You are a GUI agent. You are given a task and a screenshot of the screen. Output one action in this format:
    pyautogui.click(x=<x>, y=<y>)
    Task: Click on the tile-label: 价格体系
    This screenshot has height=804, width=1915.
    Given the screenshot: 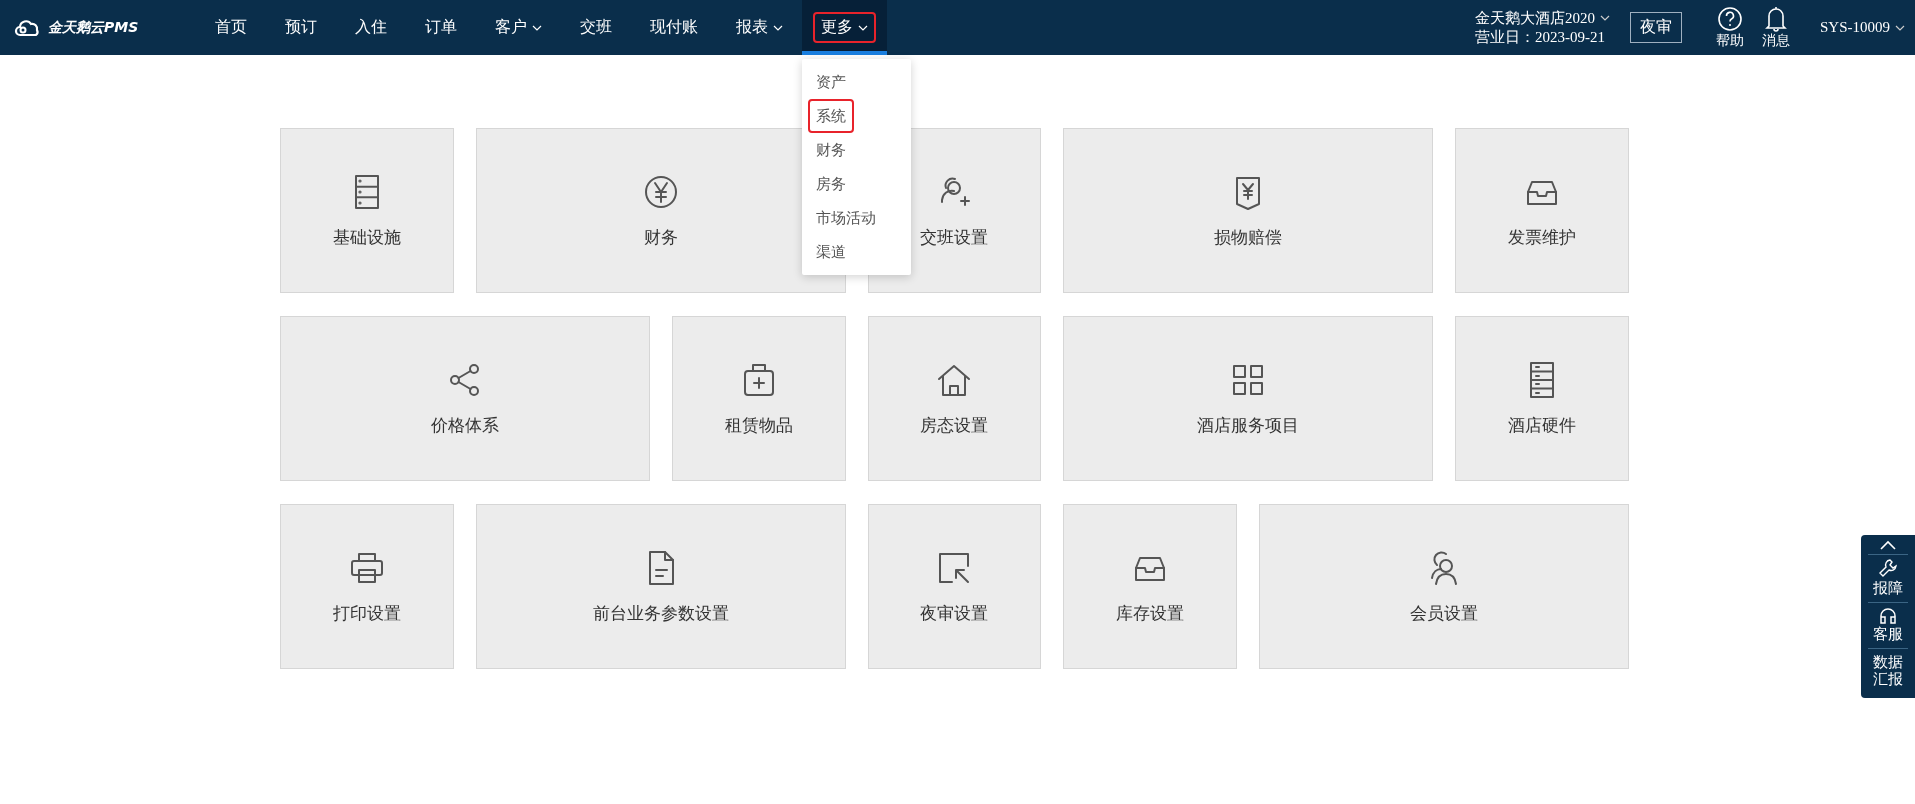 What is the action you would take?
    pyautogui.click(x=464, y=426)
    